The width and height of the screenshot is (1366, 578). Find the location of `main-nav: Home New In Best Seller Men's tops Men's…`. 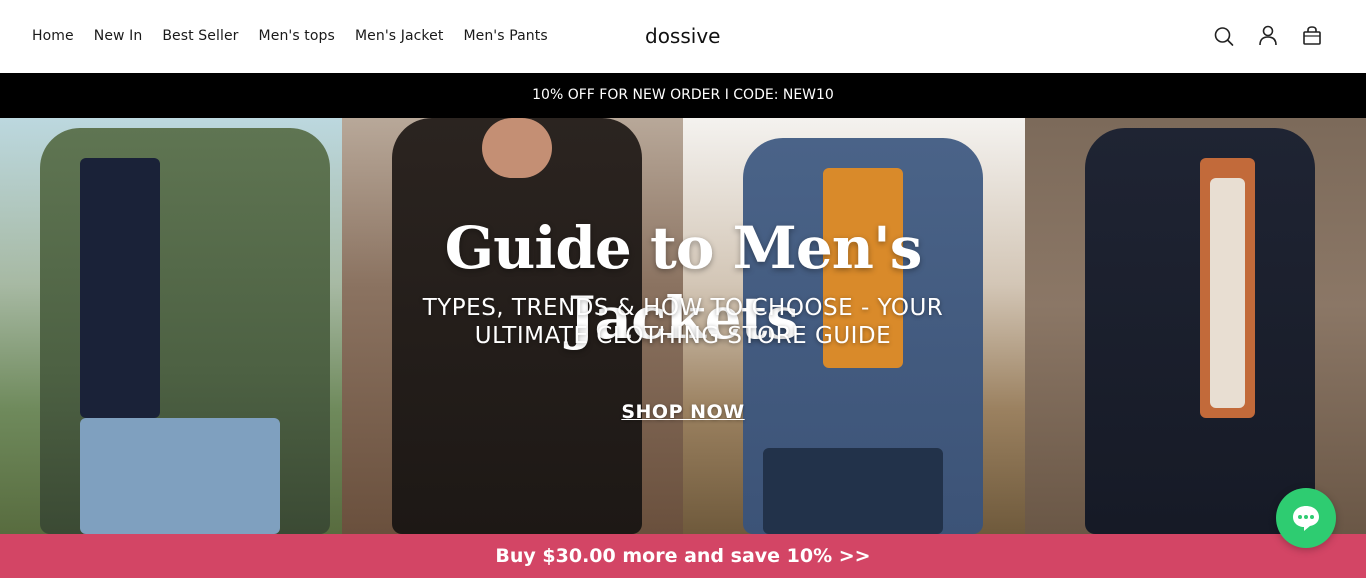

main-nav: Home New In Best Seller Men's tops Men's… is located at coordinates (300, 36).